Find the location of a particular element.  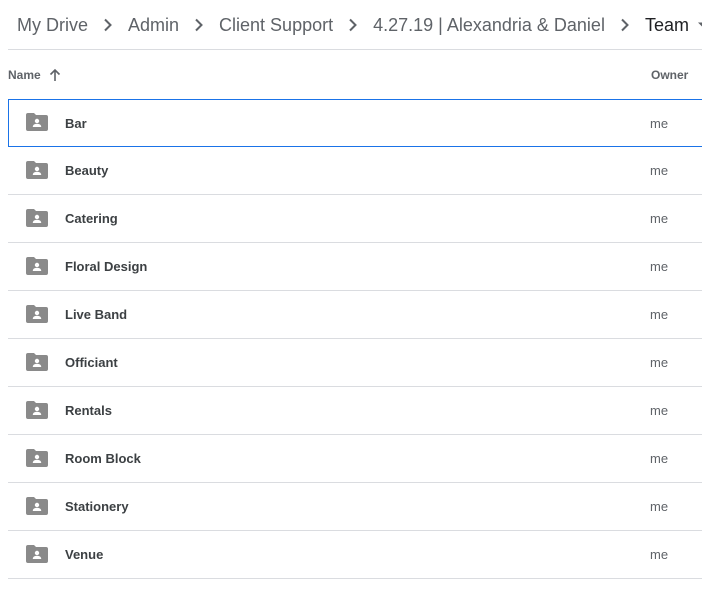

owner-column-label: Owner is located at coordinates (669, 75).